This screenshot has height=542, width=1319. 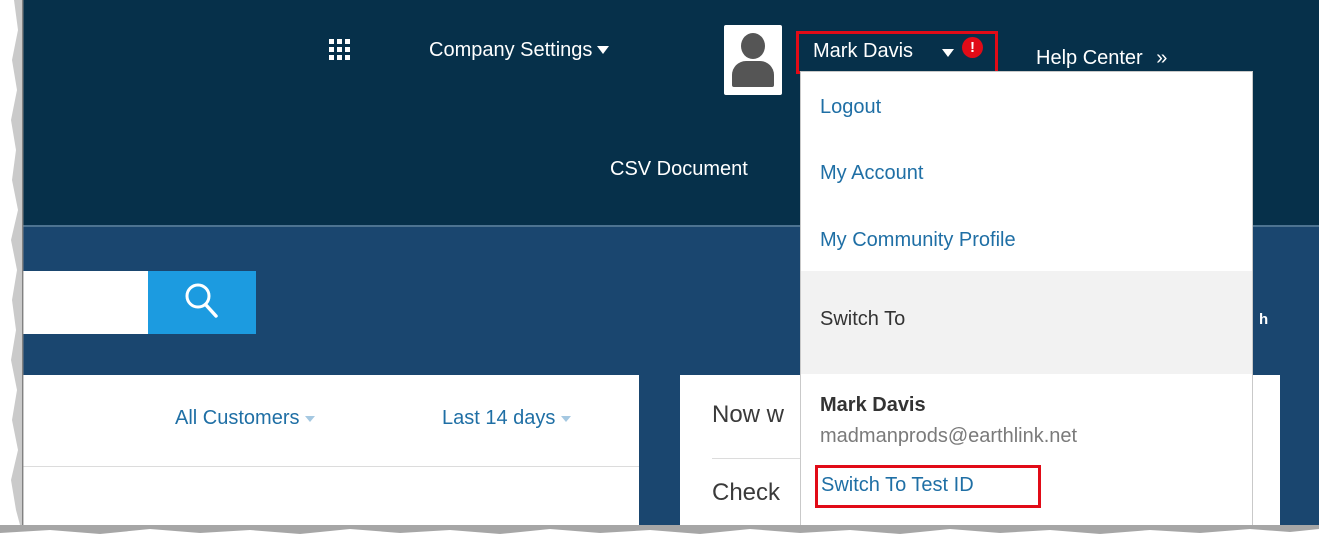 I want to click on search-button, so click(x=202, y=302).